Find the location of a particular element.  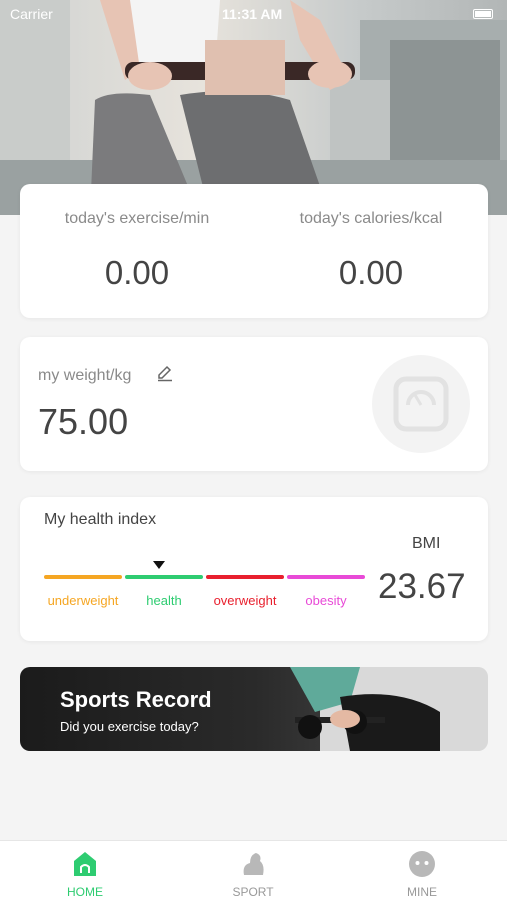

battery-icon is located at coordinates (483, 14).